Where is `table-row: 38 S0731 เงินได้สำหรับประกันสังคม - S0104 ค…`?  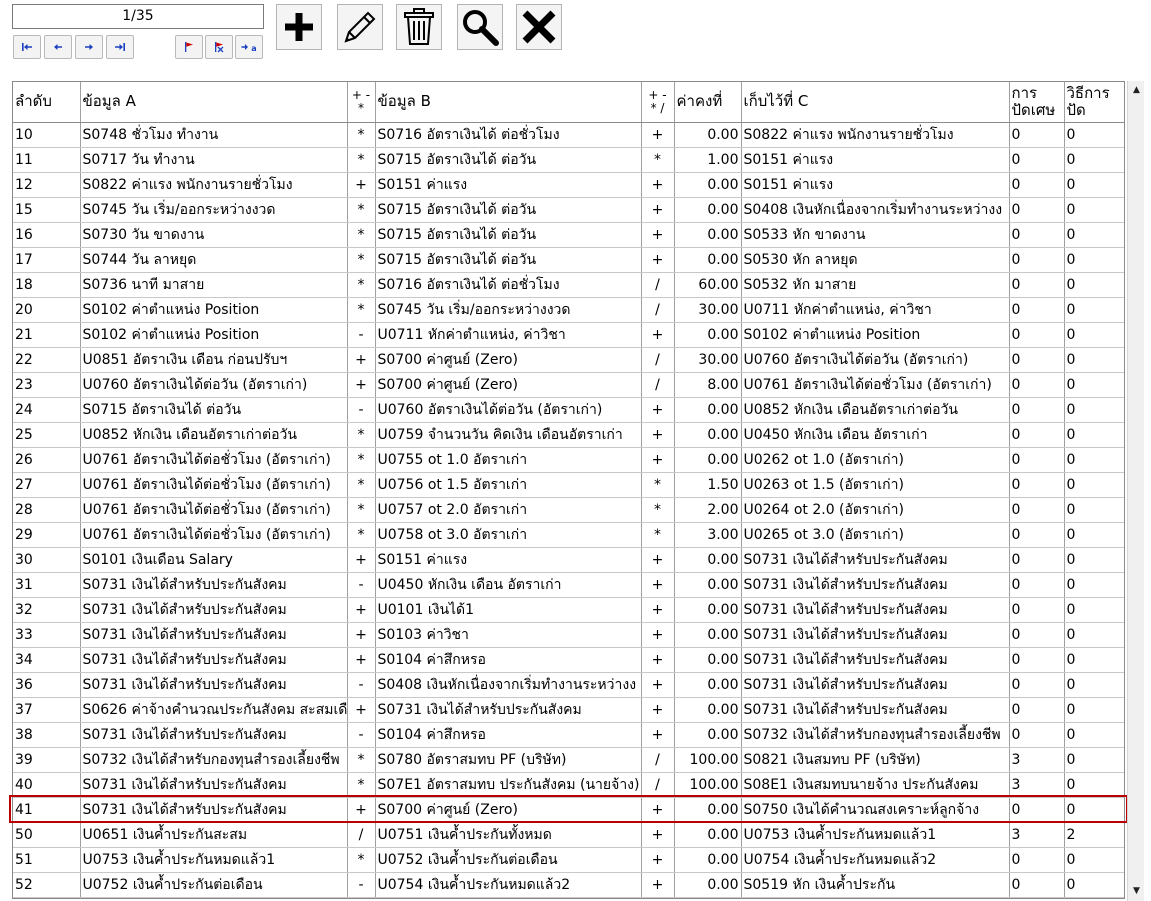
table-row: 38 S0731 เงินได้สำหรับประกันสังคม - S0104 ค… is located at coordinates (568, 735).